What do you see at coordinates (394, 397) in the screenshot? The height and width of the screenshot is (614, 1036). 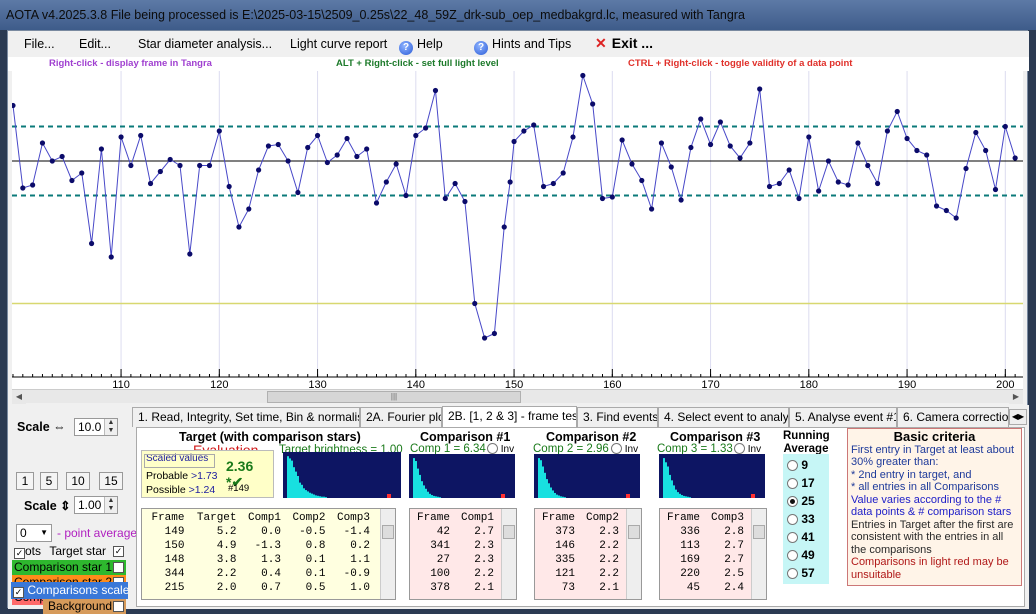 I see `scroll-thumb: |||` at bounding box center [394, 397].